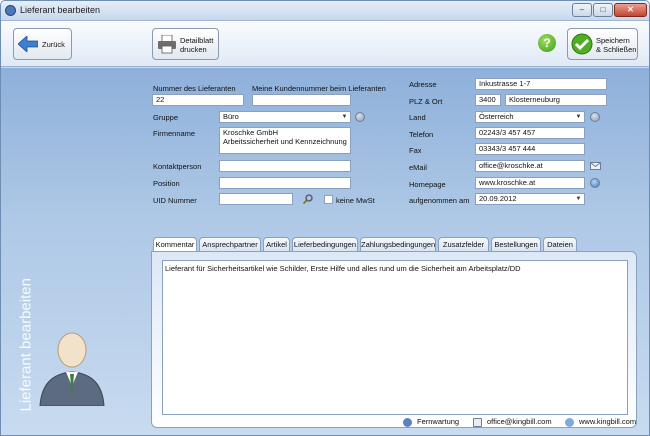 This screenshot has width=650, height=436. Describe the element at coordinates (166, 183) in the screenshot. I see `position-label: Position` at that location.